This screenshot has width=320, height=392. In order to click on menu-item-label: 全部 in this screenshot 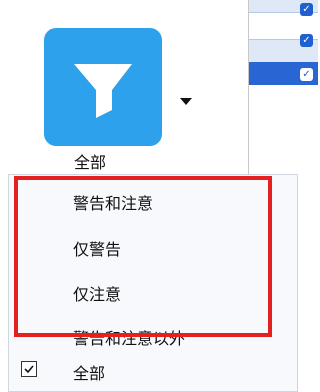, I will do `click(89, 373)`.